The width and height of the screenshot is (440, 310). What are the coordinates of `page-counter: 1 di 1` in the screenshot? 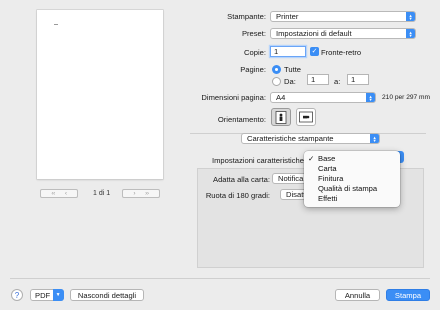 It's located at (102, 193).